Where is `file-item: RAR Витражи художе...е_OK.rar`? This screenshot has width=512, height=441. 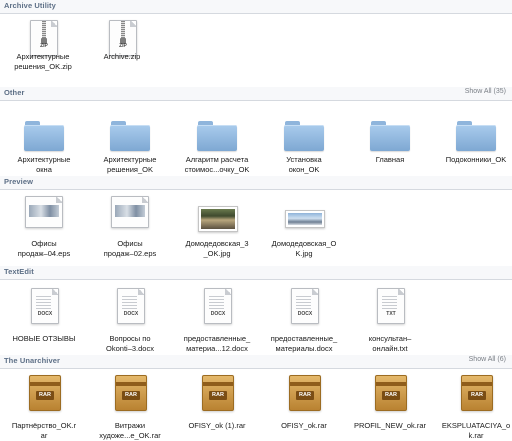
file-item: RAR Витражи художе...е_OK.rar is located at coordinates (130, 406).